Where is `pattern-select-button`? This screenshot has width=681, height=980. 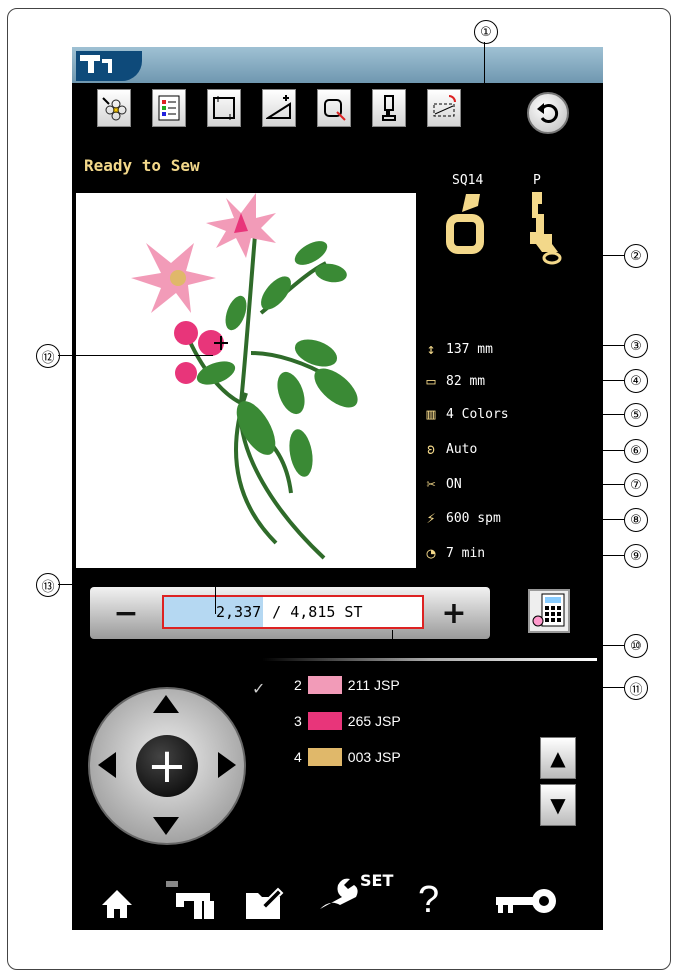
pattern-select-button is located at coordinates (114, 108).